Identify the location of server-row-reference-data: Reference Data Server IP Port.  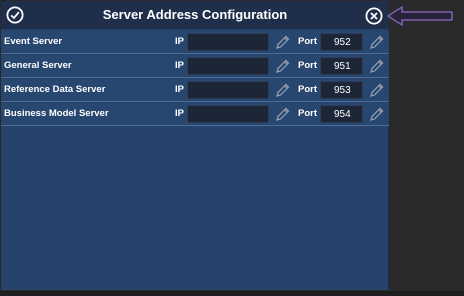
(195, 90).